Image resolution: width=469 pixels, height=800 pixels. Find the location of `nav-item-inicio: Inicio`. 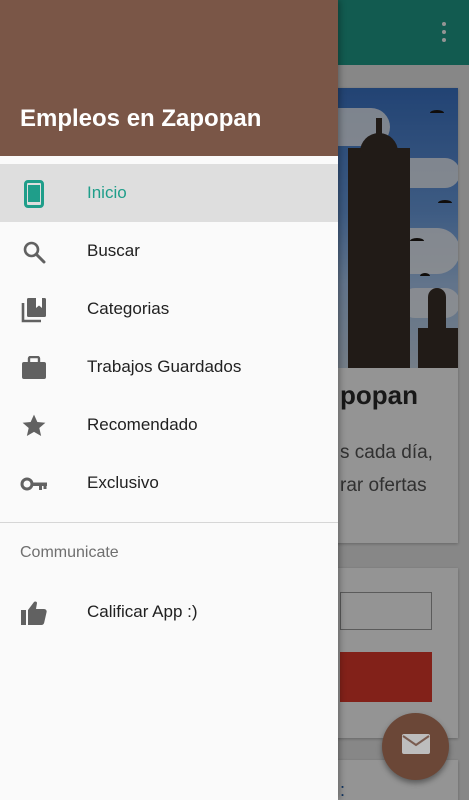

nav-item-inicio: Inicio is located at coordinates (169, 193).